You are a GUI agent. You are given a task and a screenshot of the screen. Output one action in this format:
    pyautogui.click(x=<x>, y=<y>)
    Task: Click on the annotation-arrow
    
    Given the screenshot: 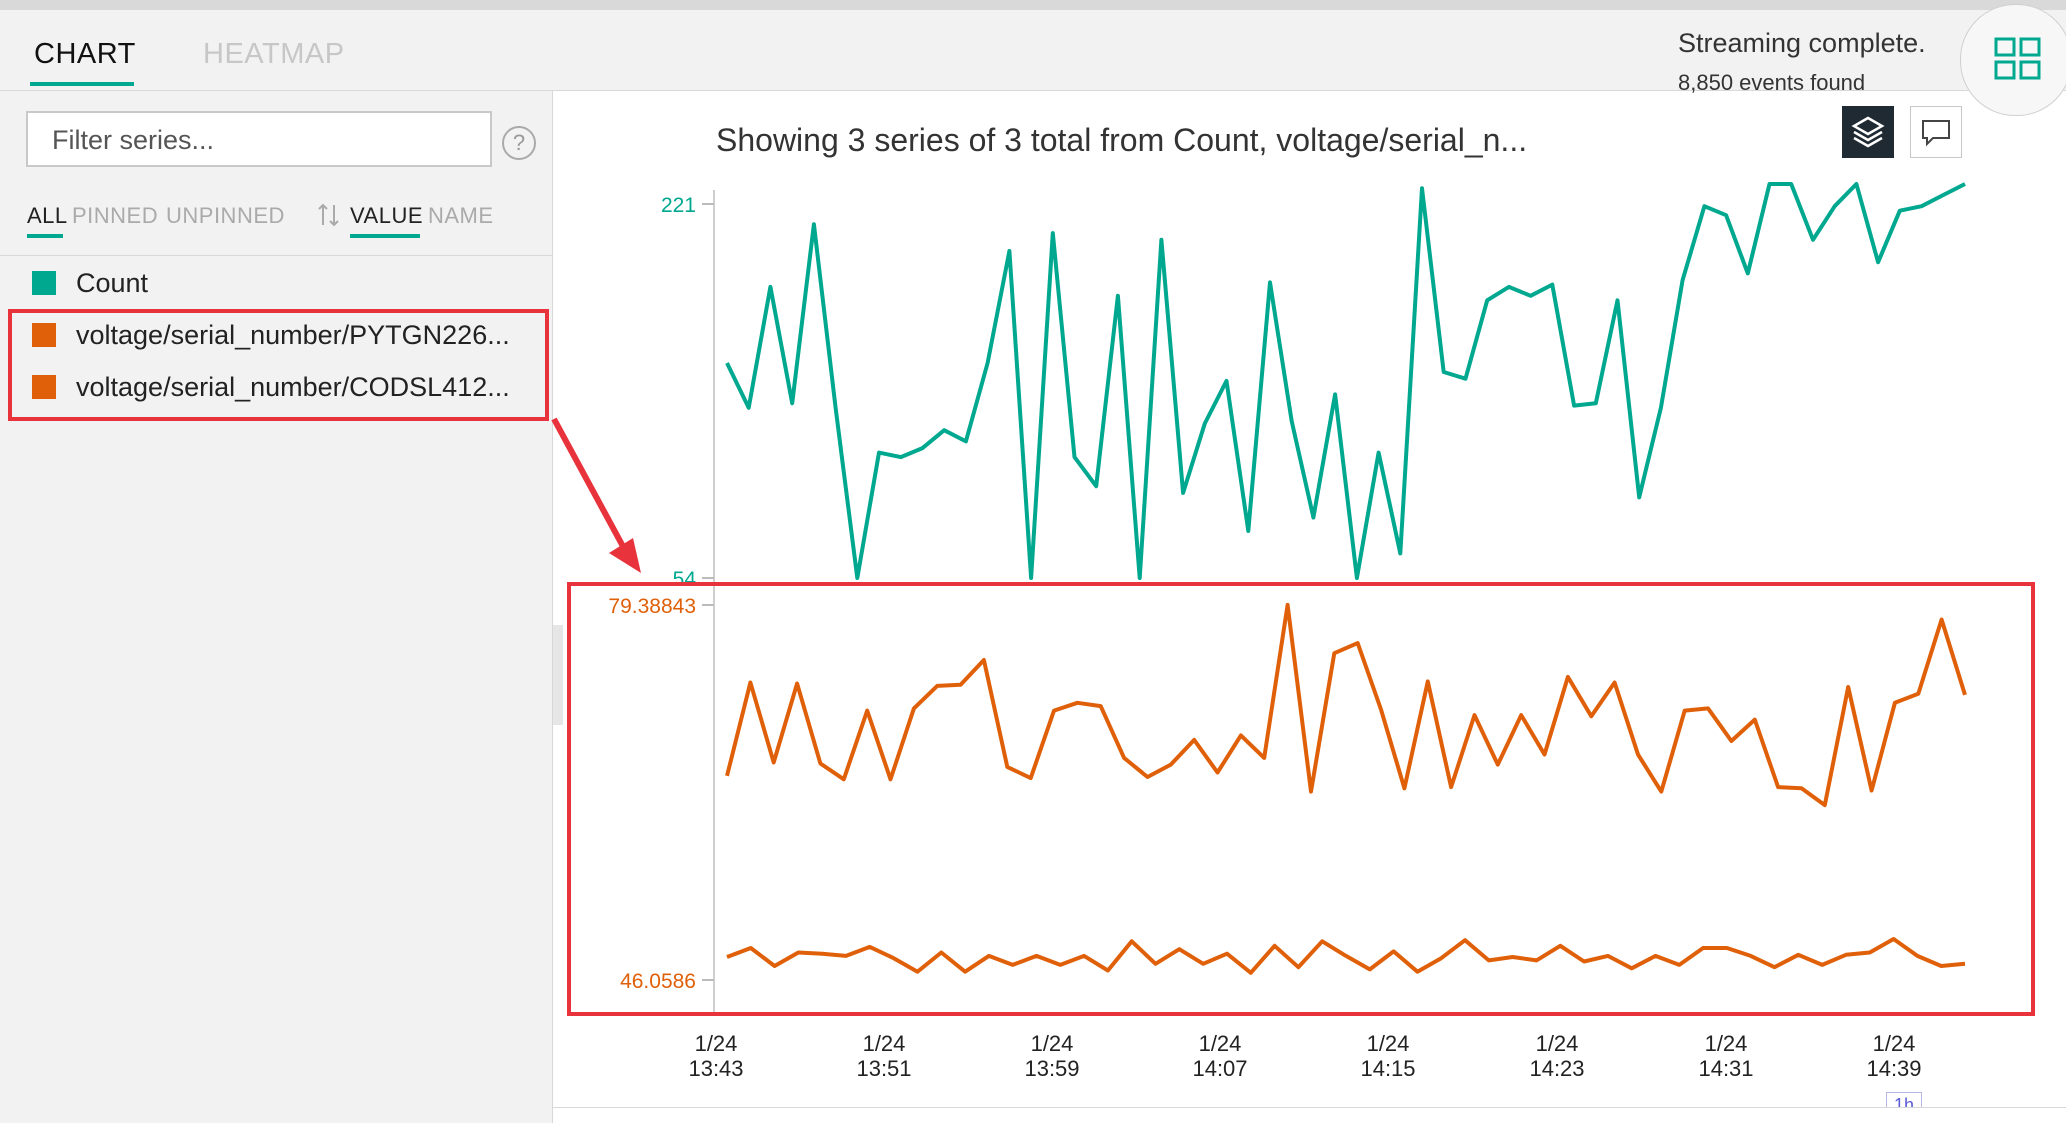 What is the action you would take?
    pyautogui.click(x=590, y=485)
    